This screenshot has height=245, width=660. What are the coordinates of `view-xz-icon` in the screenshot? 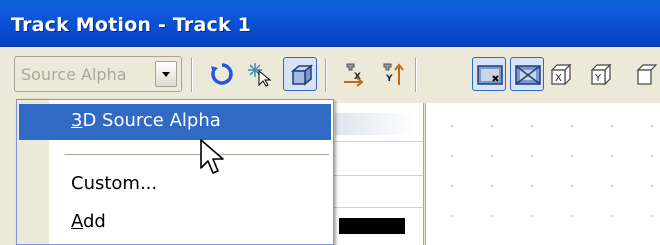 It's located at (528, 75).